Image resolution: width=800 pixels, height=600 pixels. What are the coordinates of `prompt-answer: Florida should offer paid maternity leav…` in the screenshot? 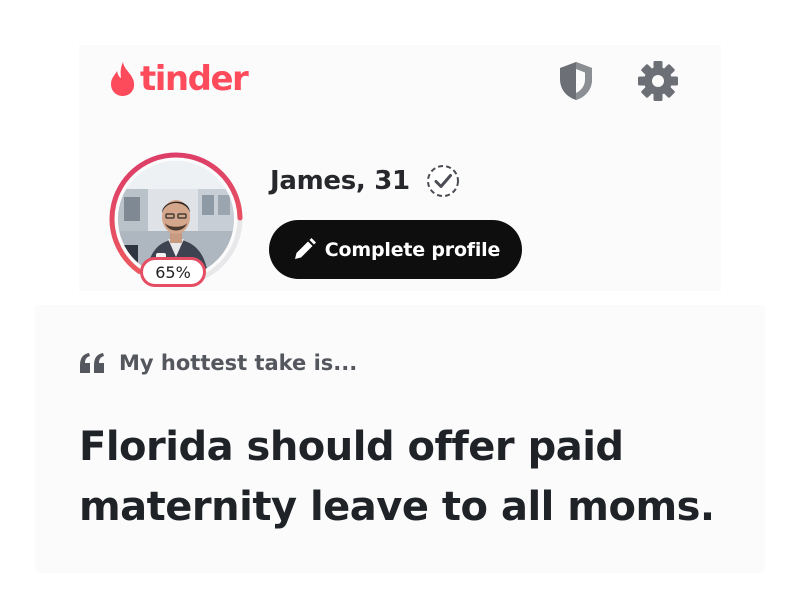 It's located at (397, 477).